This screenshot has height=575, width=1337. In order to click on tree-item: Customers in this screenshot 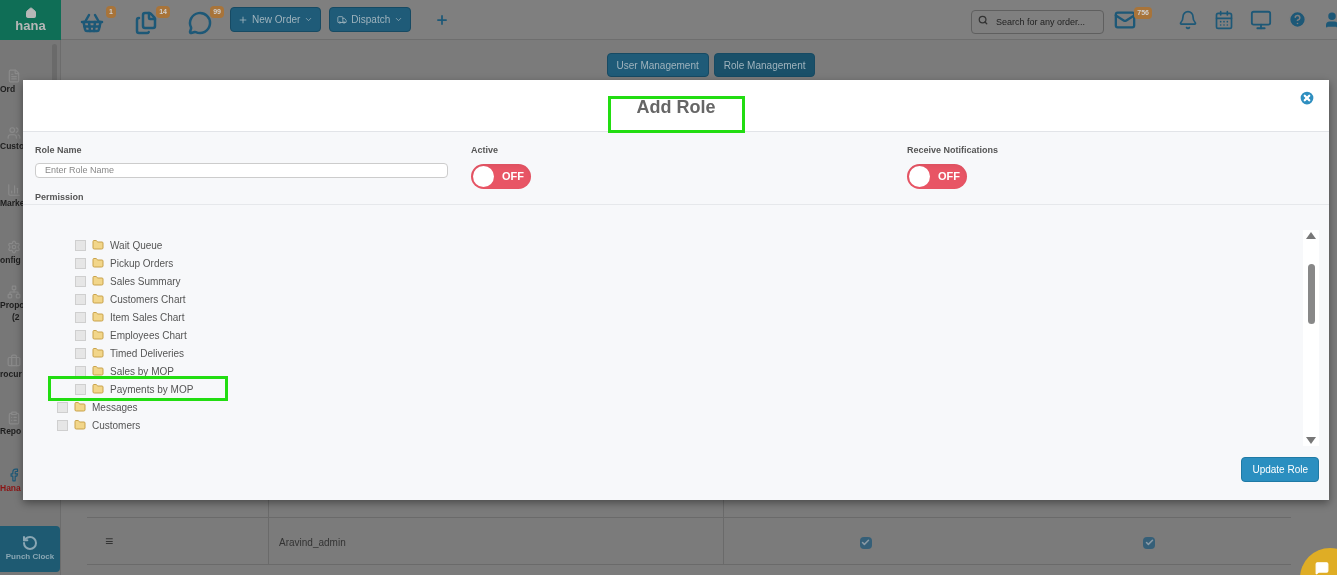, I will do `click(116, 425)`.